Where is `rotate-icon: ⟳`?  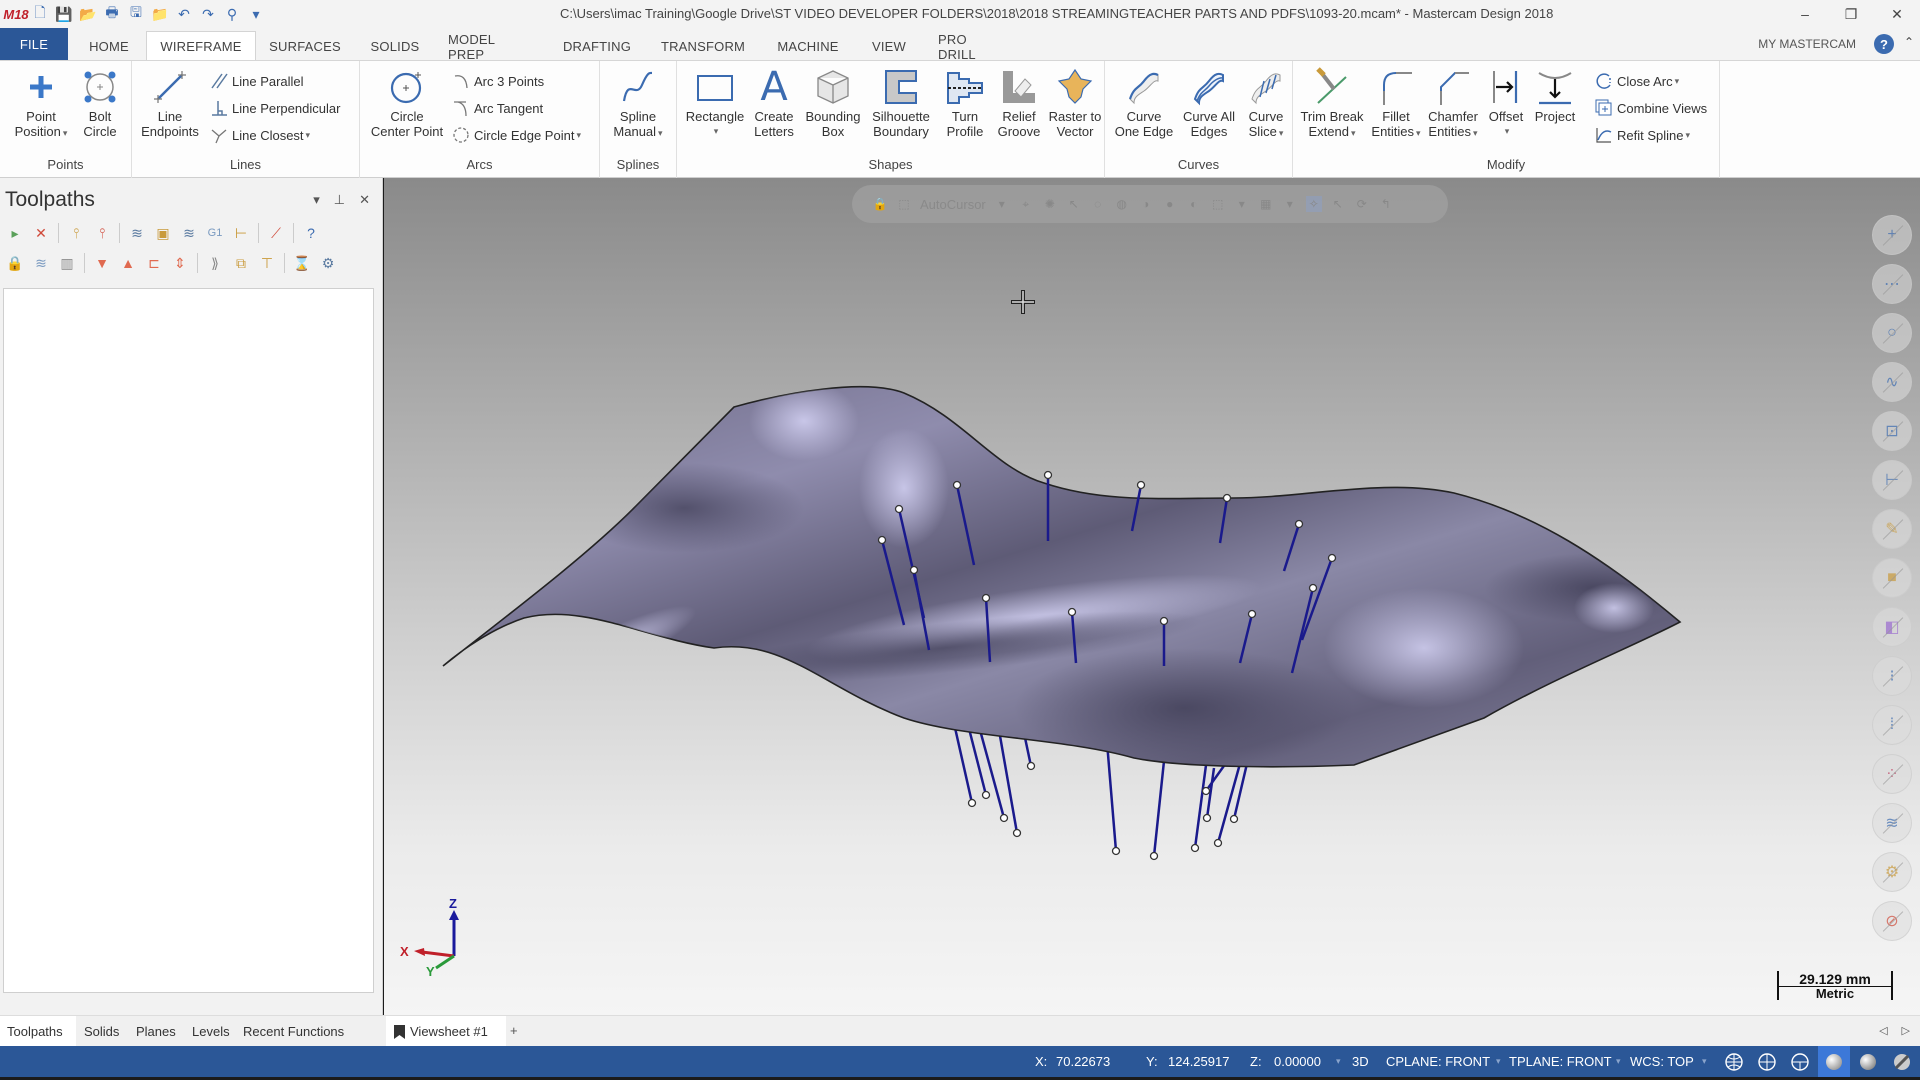
rotate-icon: ⟳ is located at coordinates (1362, 204).